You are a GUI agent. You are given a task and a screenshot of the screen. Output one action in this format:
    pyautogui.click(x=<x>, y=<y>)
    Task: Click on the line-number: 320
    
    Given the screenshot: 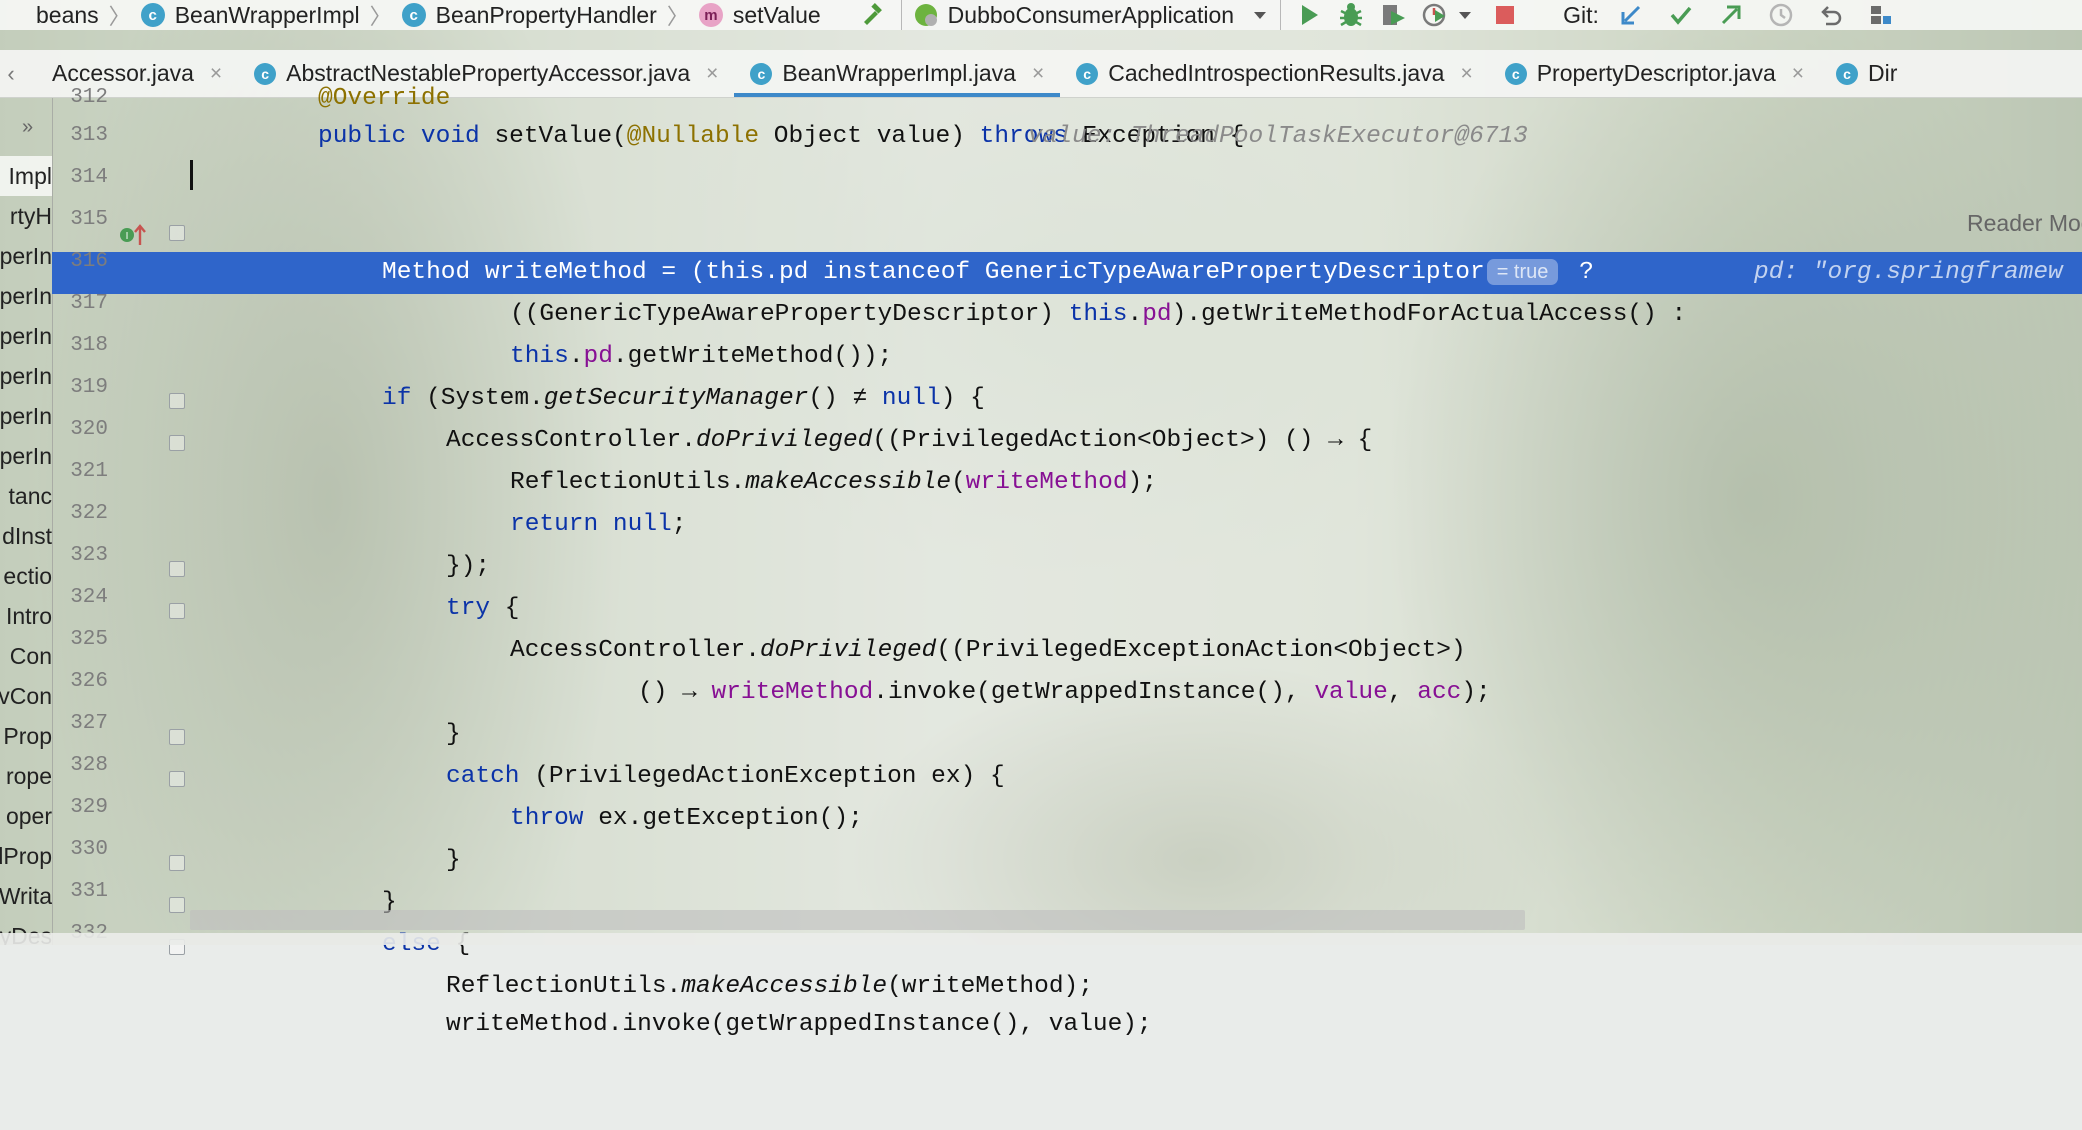 What is the action you would take?
    pyautogui.click(x=89, y=429)
    